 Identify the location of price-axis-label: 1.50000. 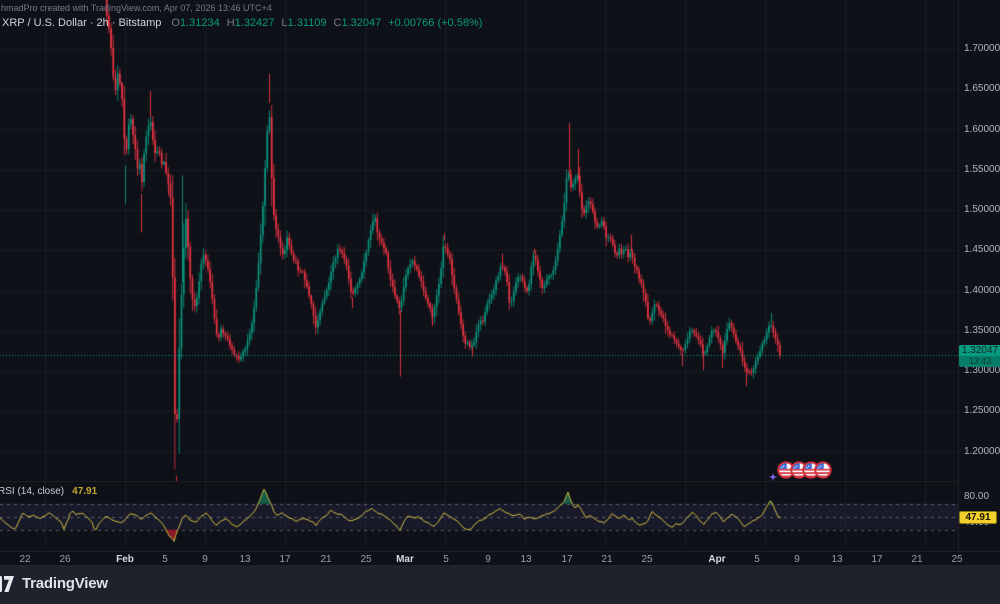
(982, 209).